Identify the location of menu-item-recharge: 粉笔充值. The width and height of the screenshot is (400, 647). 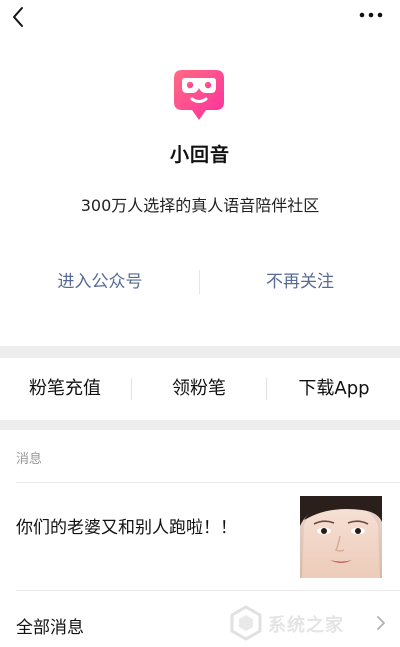
(65, 389).